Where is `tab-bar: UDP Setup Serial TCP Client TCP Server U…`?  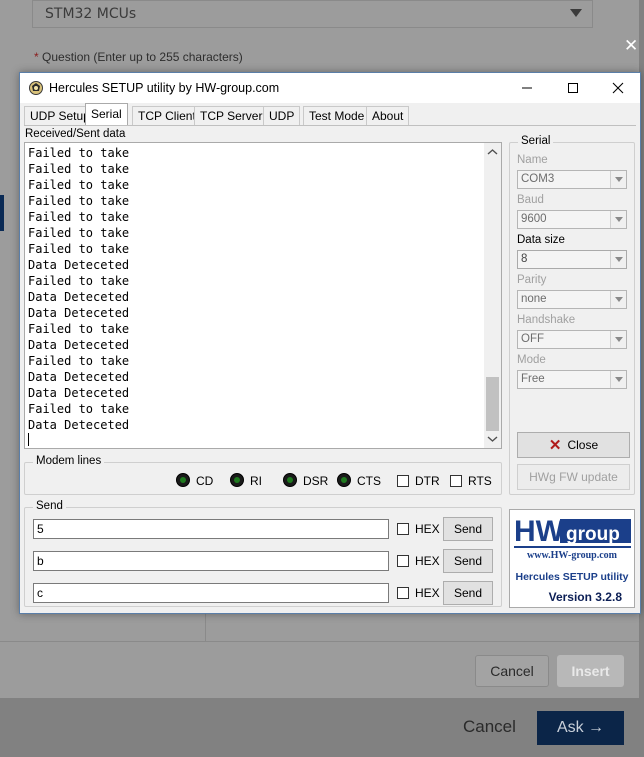
tab-bar: UDP Setup Serial TCP Client TCP Server U… is located at coordinates (330, 114).